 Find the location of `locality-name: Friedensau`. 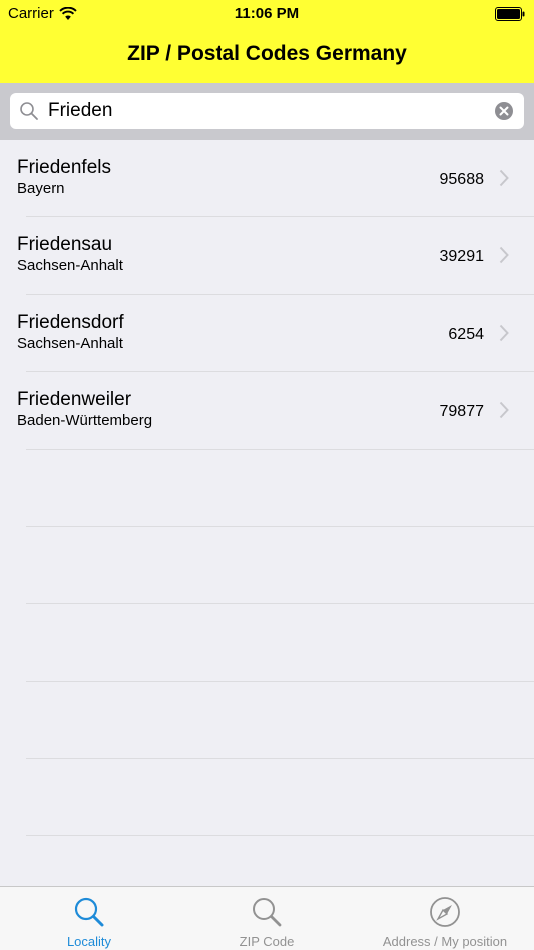

locality-name: Friedensau is located at coordinates (65, 244).